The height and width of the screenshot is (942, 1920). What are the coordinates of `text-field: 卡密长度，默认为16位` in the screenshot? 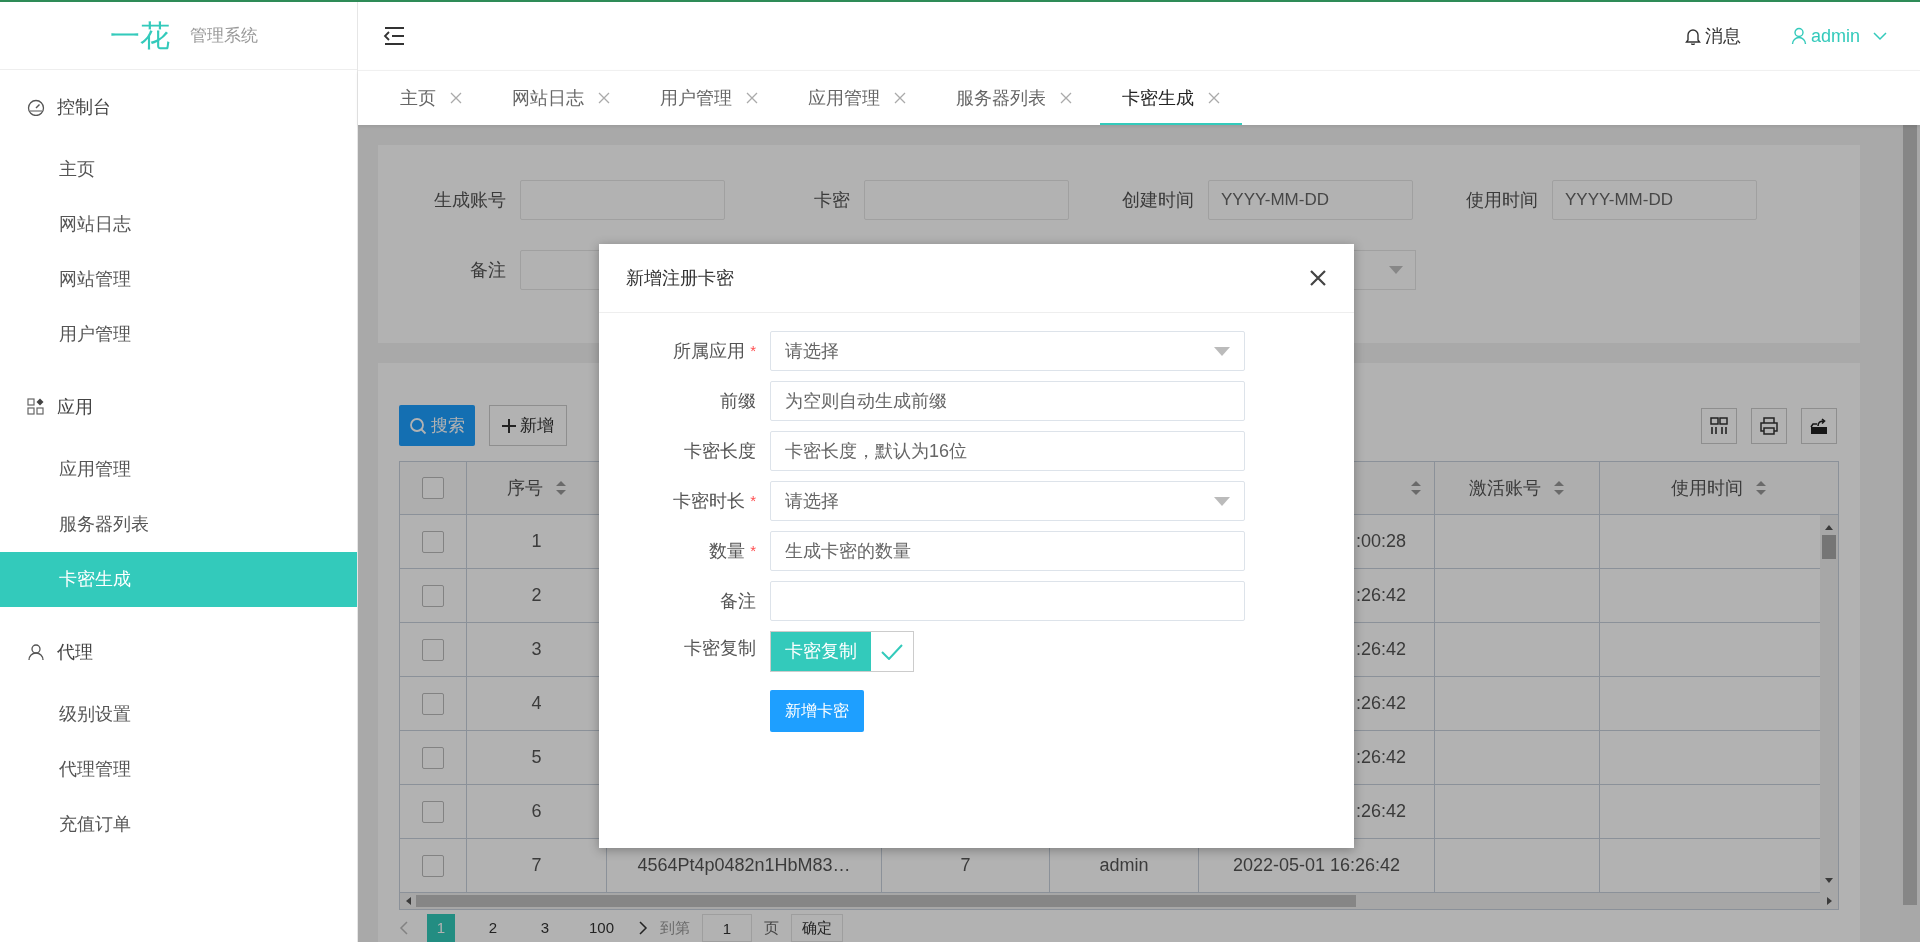 It's located at (1007, 451).